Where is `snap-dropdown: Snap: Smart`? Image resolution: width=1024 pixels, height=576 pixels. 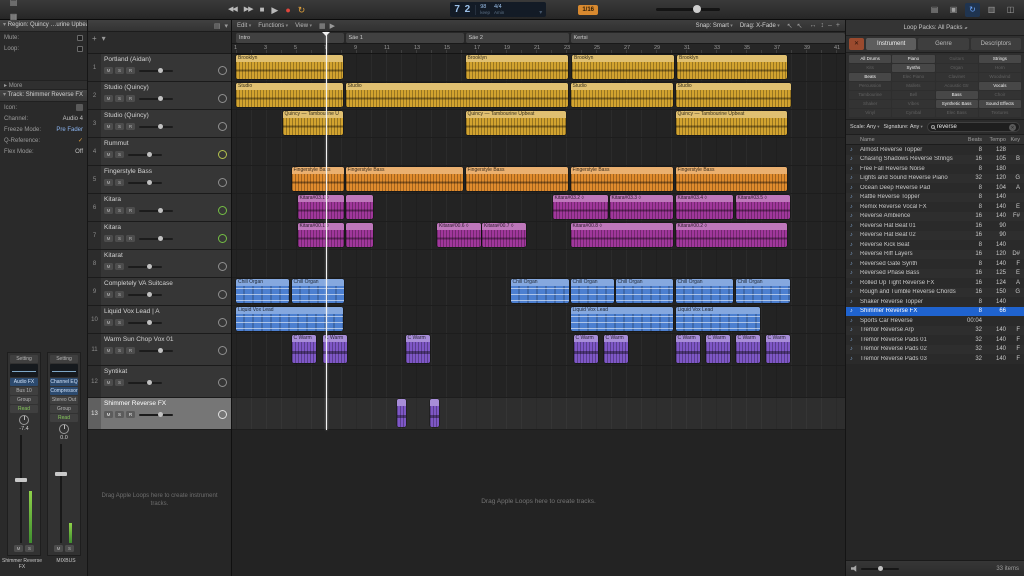
snap-dropdown: Snap: Smart is located at coordinates (714, 26).